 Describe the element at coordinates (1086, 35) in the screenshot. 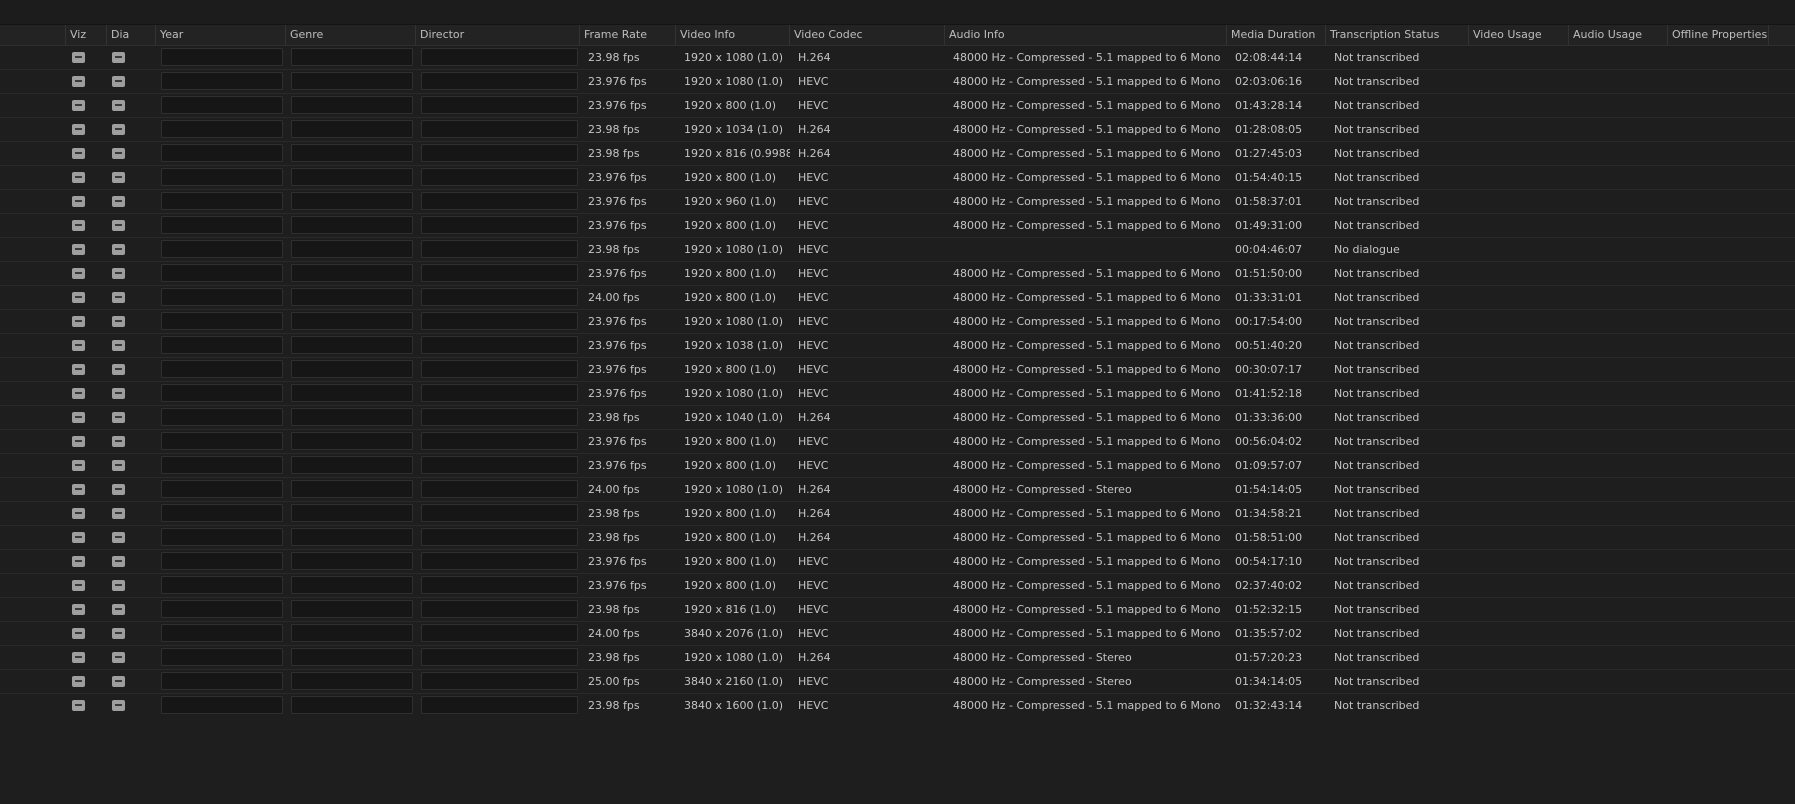

I see `header-audio-info: Audio Info` at that location.